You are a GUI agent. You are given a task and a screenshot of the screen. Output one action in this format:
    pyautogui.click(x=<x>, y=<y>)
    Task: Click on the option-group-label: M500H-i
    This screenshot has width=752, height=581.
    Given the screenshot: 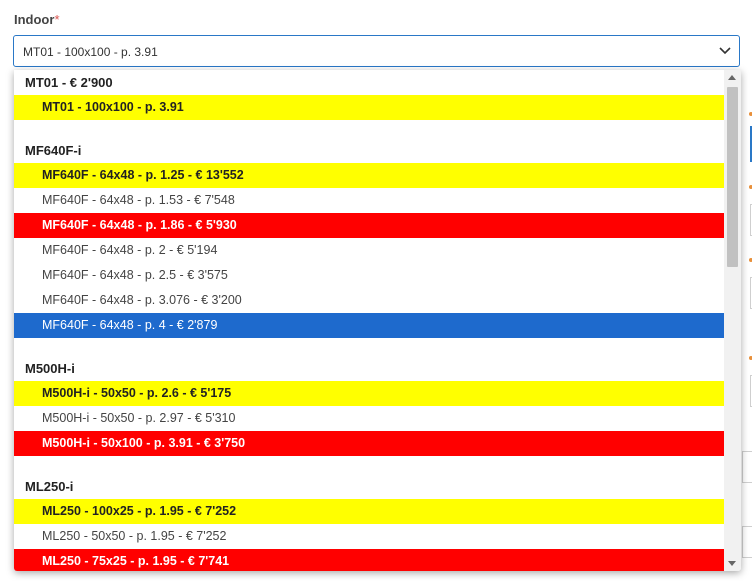 What is the action you would take?
    pyautogui.click(x=50, y=368)
    